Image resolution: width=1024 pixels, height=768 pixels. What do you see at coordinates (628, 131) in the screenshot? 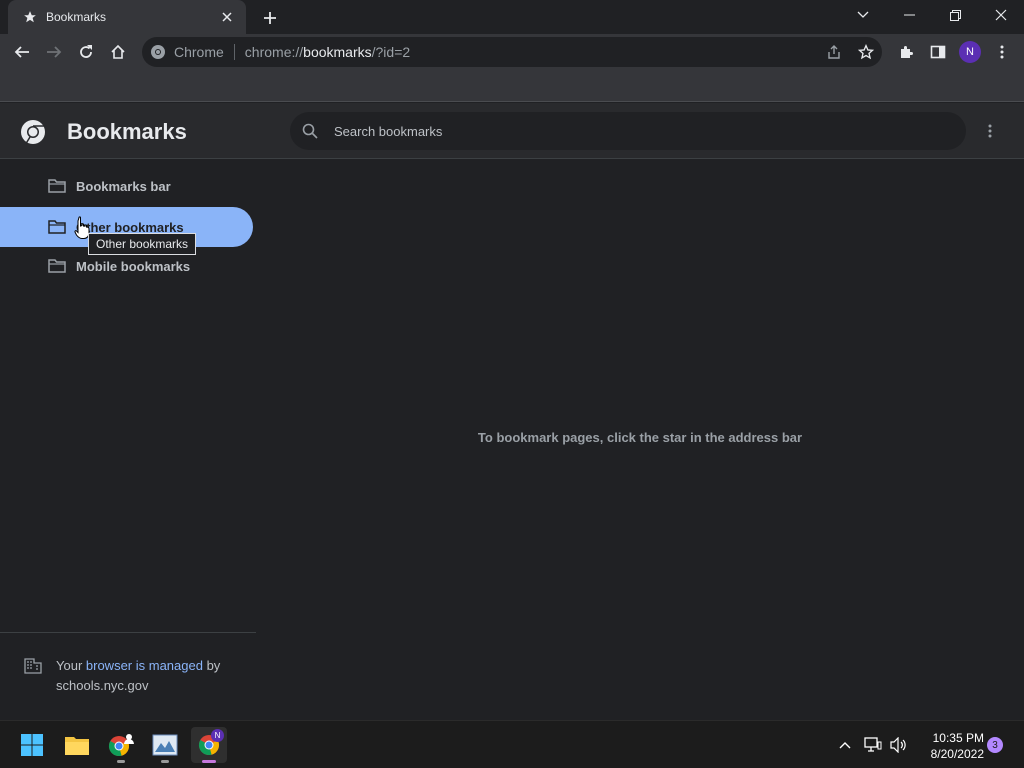
I see `search-input: Search bookmarks` at bounding box center [628, 131].